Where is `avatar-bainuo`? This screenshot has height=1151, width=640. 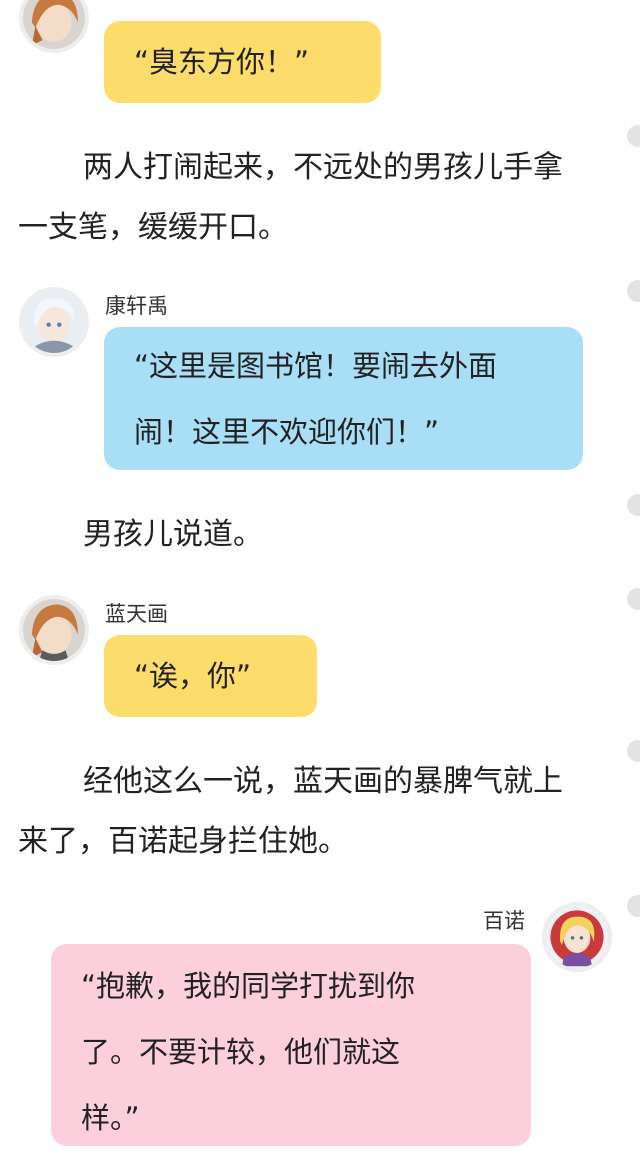
avatar-bainuo is located at coordinates (577, 937).